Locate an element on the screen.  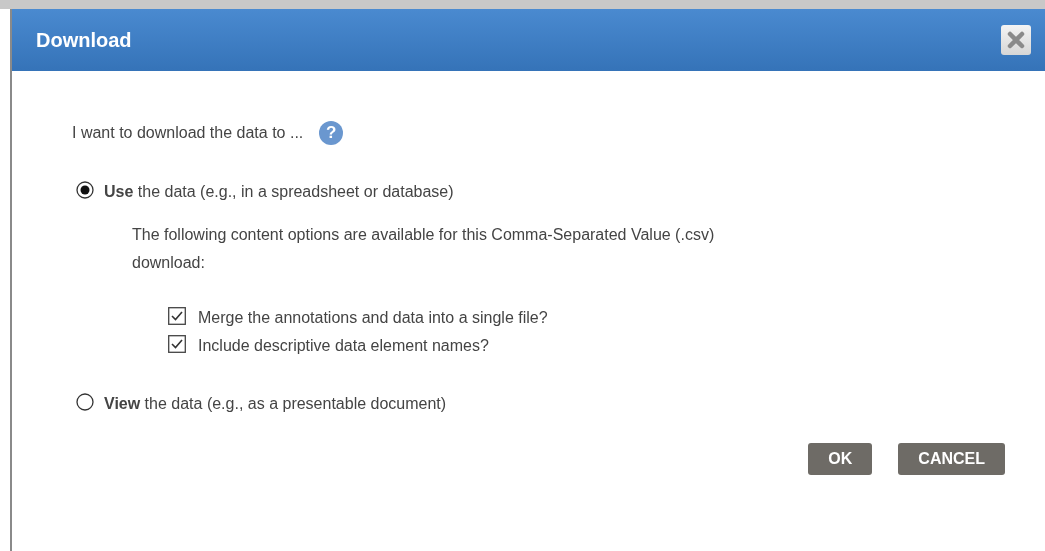
checkbox-label: Include descriptive data element names? is located at coordinates (343, 346).